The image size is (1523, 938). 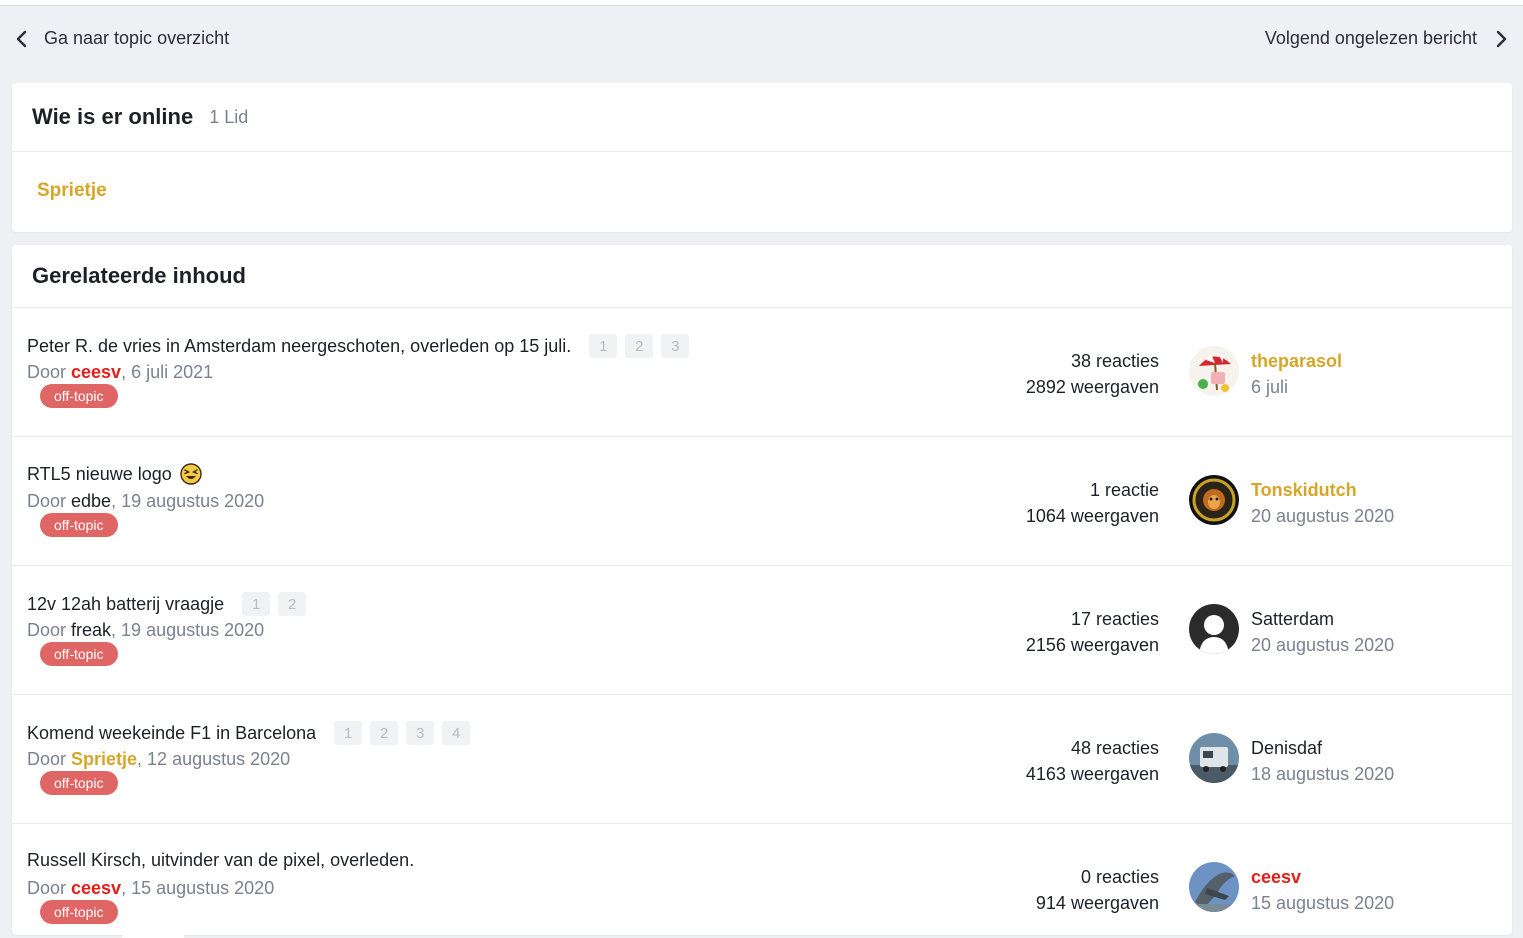 What do you see at coordinates (171, 733) in the screenshot?
I see `topic-title-link: Komend weekeinde F1 in Barcelona` at bounding box center [171, 733].